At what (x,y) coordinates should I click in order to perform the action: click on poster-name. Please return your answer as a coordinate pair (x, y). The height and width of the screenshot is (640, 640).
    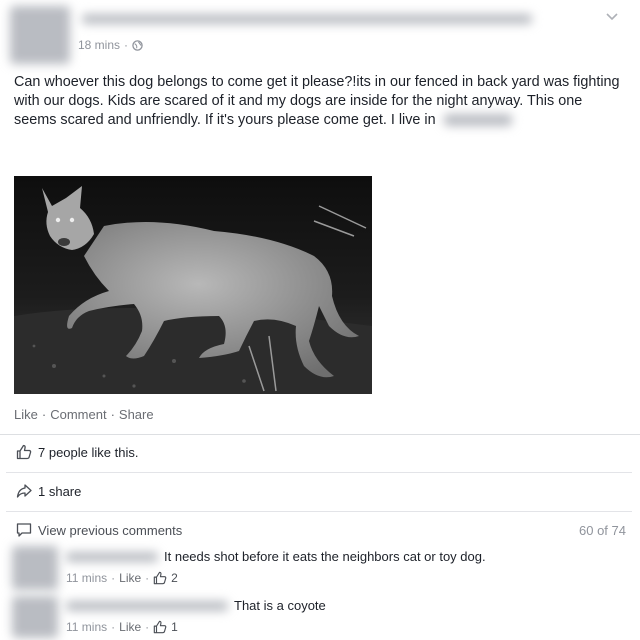
    Looking at the image, I should click on (307, 19).